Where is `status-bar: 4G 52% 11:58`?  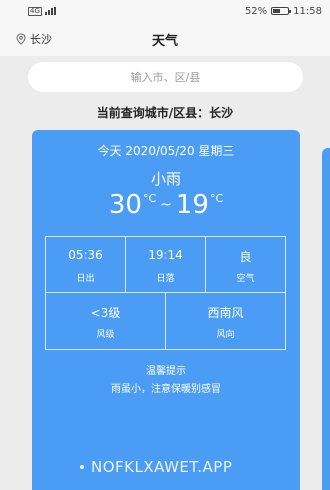
status-bar: 4G 52% 11:58 is located at coordinates (165, 11).